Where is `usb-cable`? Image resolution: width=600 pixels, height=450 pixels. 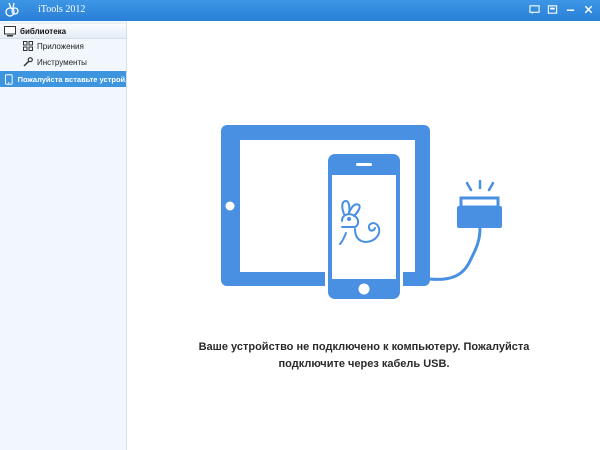 usb-cable is located at coordinates (455, 254).